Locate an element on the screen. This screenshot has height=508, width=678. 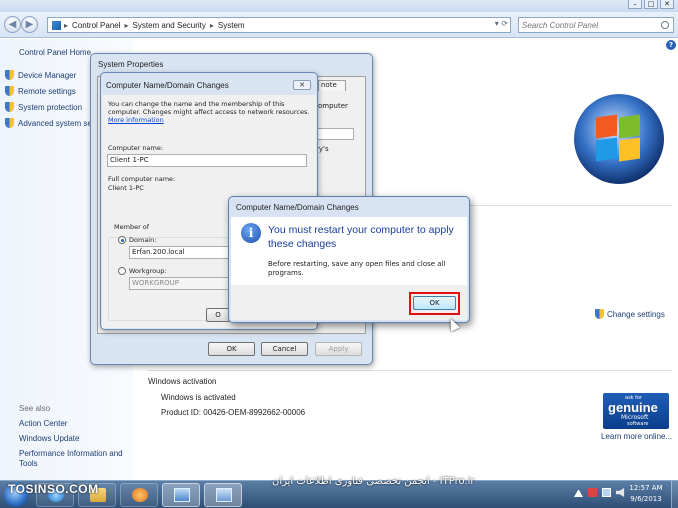
dialog-title: System Properties is located at coordinates (131, 64).